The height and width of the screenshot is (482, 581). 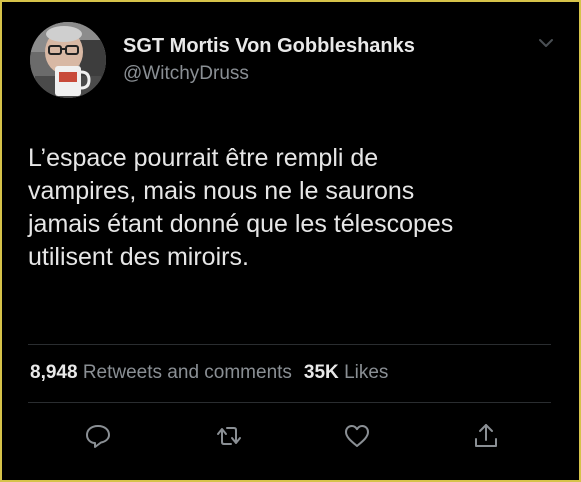 I want to click on likes-label: Likes, so click(x=366, y=372).